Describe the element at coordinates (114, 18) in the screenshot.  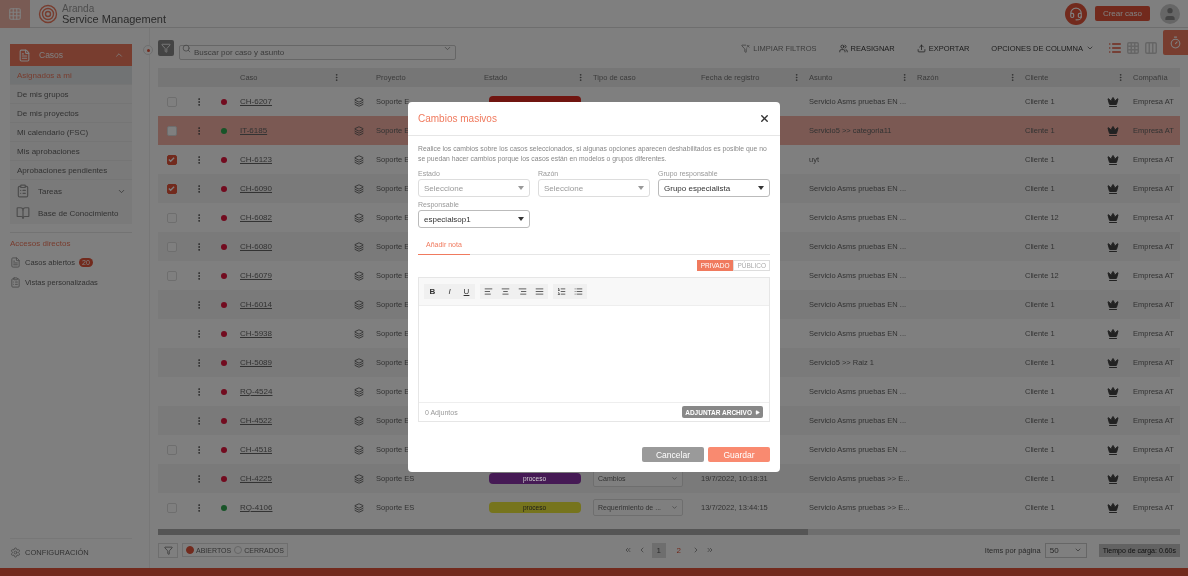
I see `brand-name: Service Management` at that location.